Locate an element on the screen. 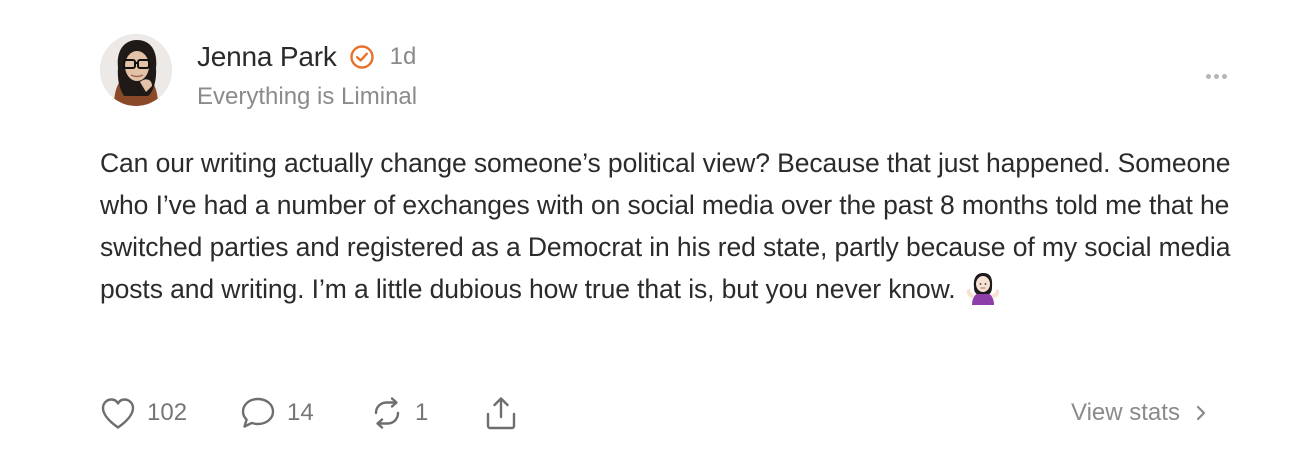  restack-button: 1 is located at coordinates (427, 413).